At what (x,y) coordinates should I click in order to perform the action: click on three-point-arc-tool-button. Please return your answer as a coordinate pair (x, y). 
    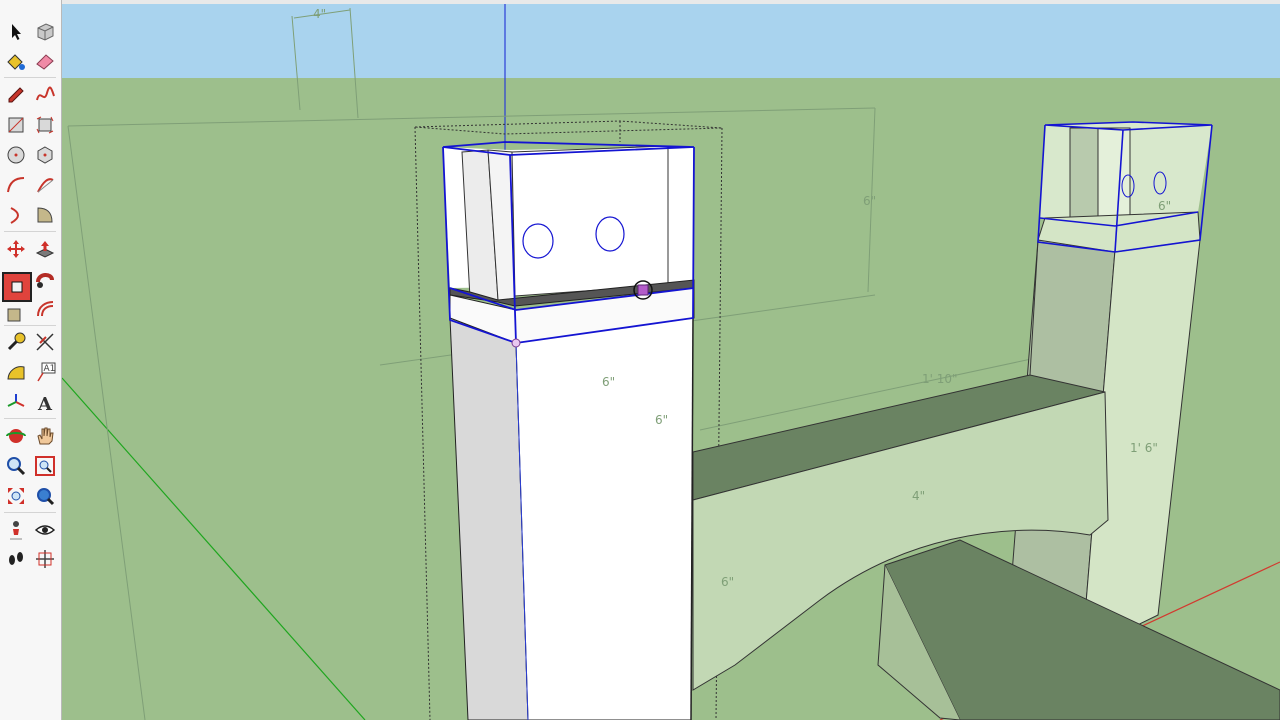
    Looking at the image, I should click on (16, 215).